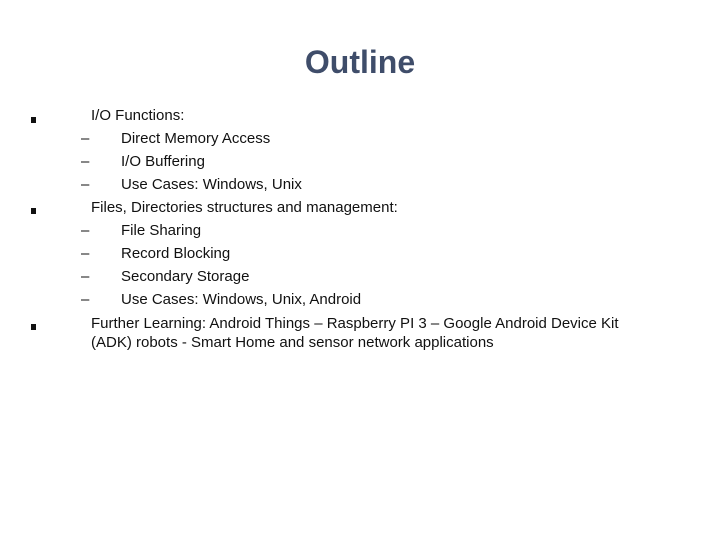  I want to click on sub-bullet-text: Direct Memory Access, so click(196, 138).